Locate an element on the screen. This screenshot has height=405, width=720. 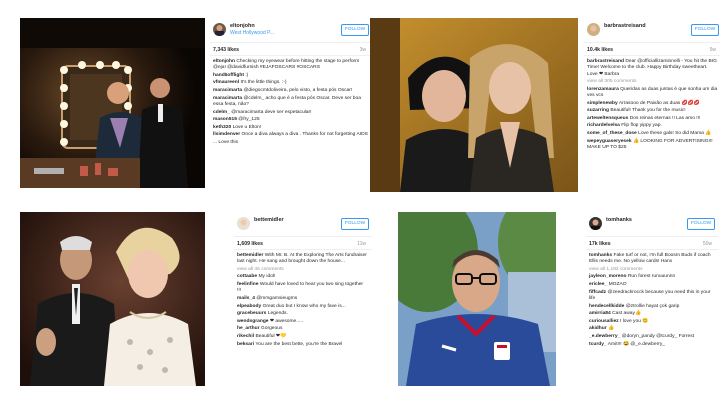
view-all-comments-link: view all 1,182 comments is located at coordinates (651, 270).